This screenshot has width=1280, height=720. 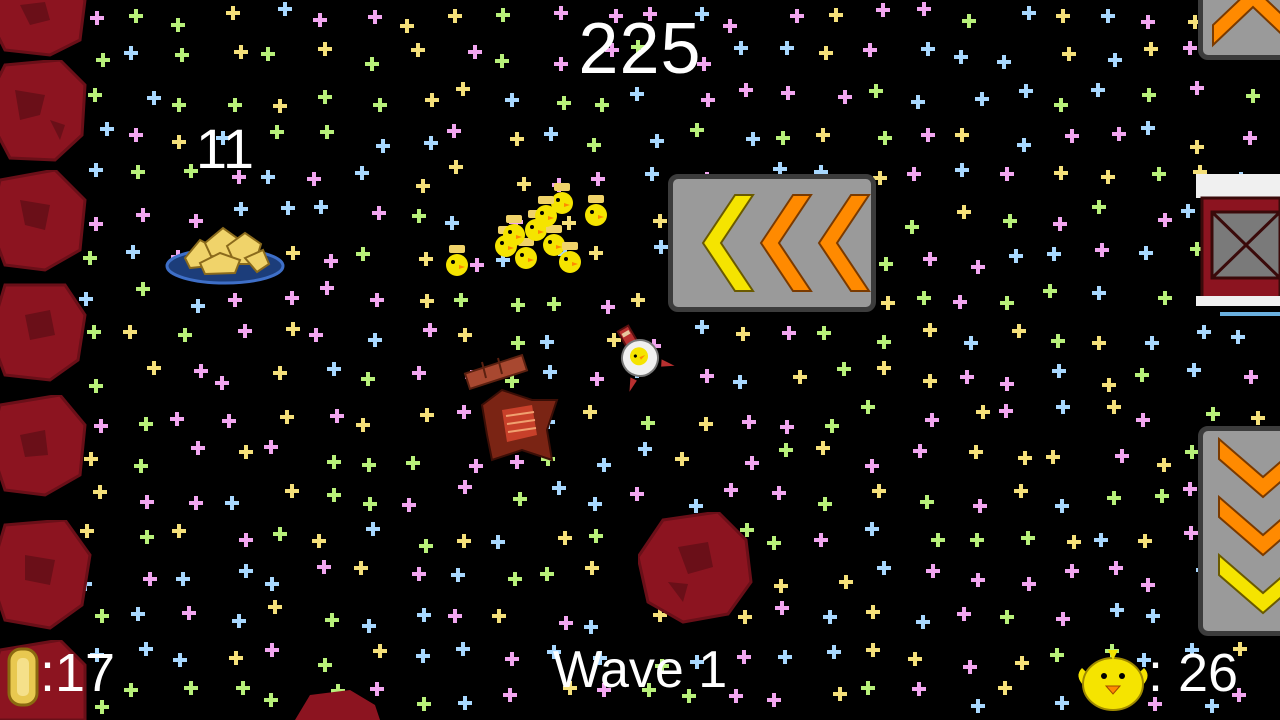 What do you see at coordinates (225, 253) in the screenshot?
I see `food-plate-icon` at bounding box center [225, 253].